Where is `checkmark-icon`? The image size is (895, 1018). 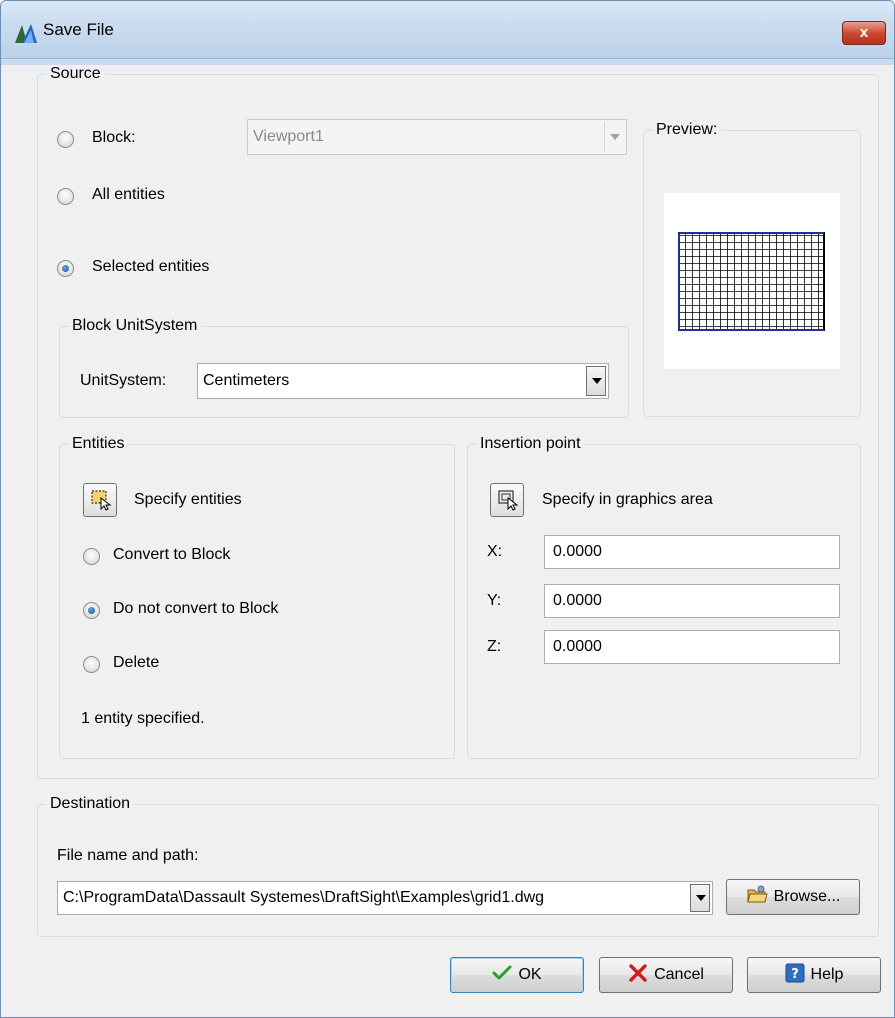 checkmark-icon is located at coordinates (502, 975).